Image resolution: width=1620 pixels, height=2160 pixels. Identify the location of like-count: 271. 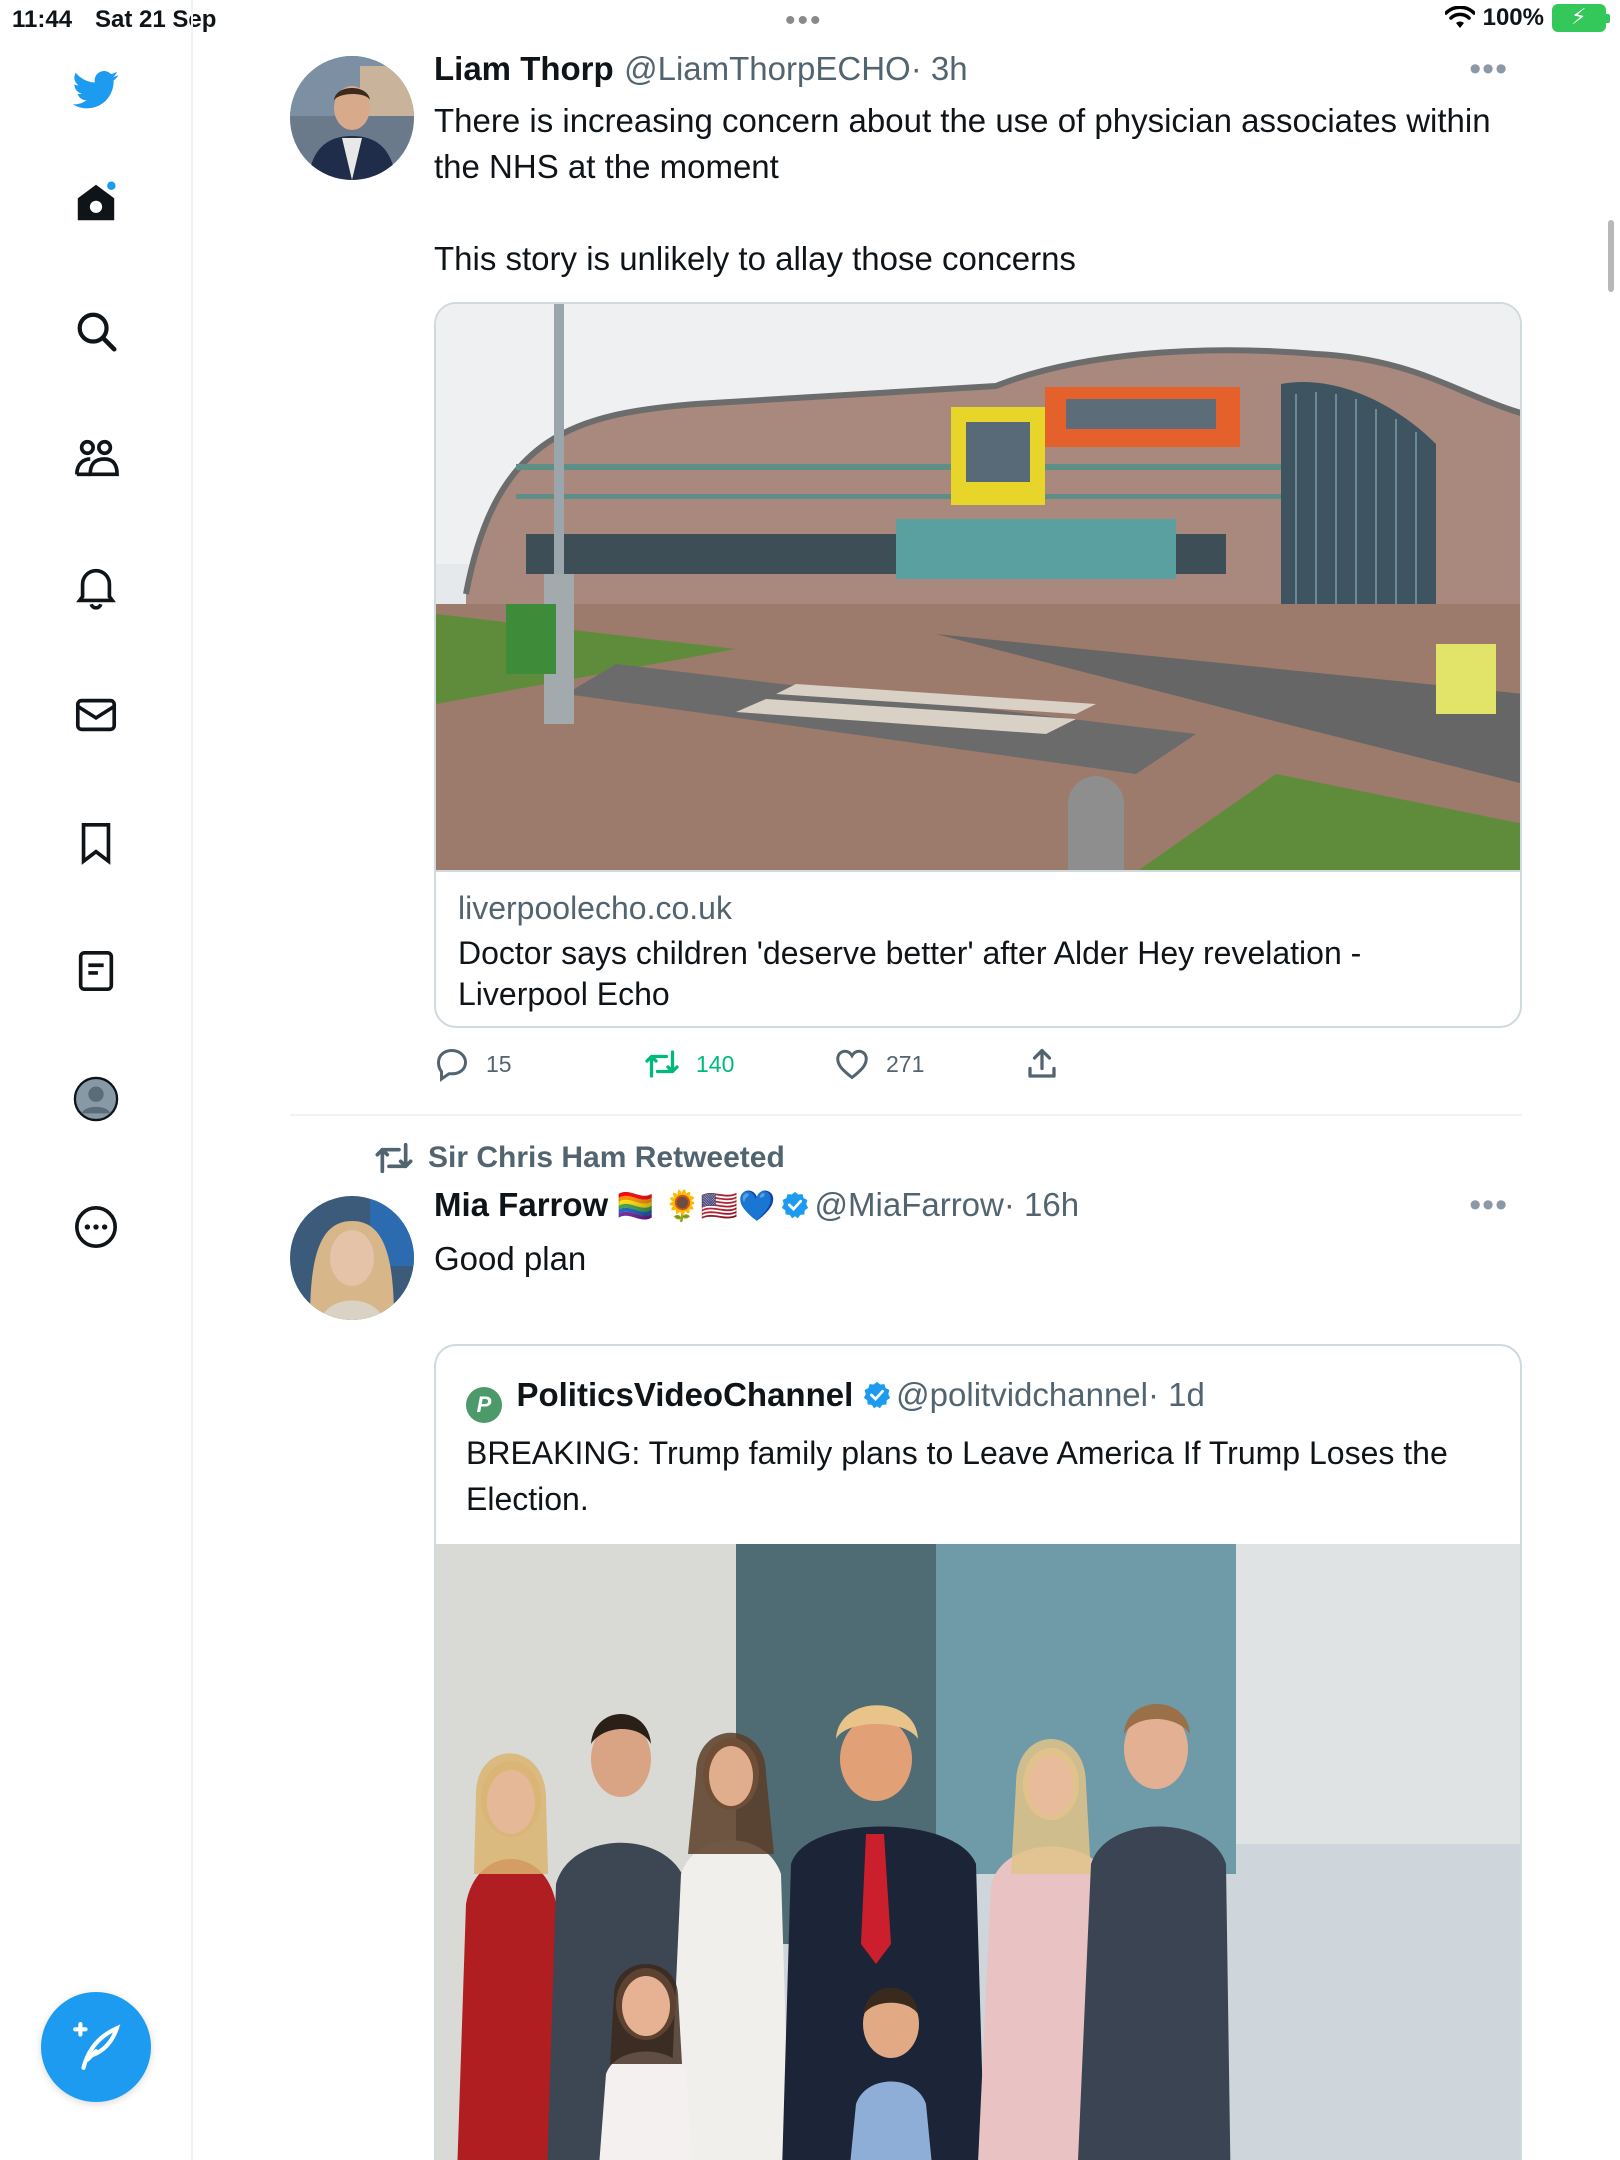
(905, 1063).